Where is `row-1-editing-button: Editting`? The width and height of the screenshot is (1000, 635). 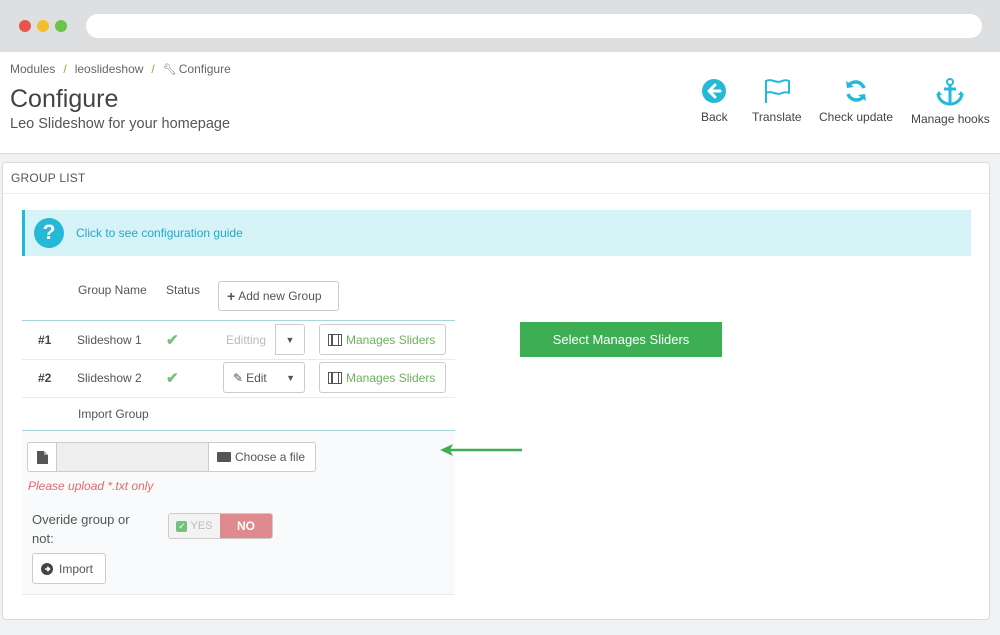 row-1-editing-button: Editting is located at coordinates (249, 339).